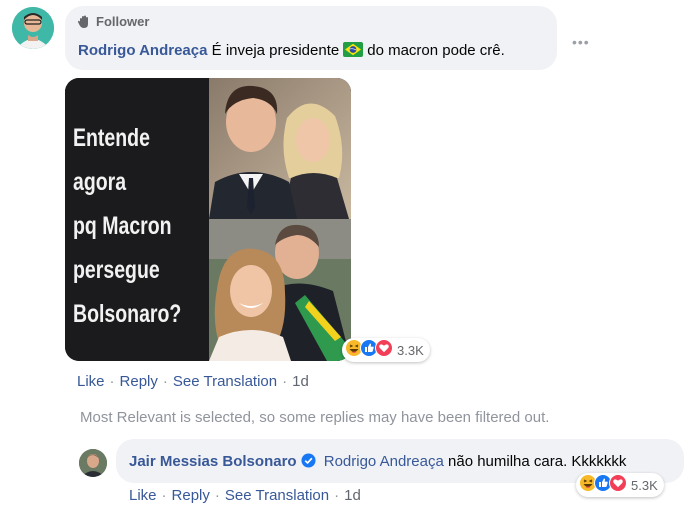 The width and height of the screenshot is (691, 513). I want to click on follower-hand-icon, so click(82, 21).